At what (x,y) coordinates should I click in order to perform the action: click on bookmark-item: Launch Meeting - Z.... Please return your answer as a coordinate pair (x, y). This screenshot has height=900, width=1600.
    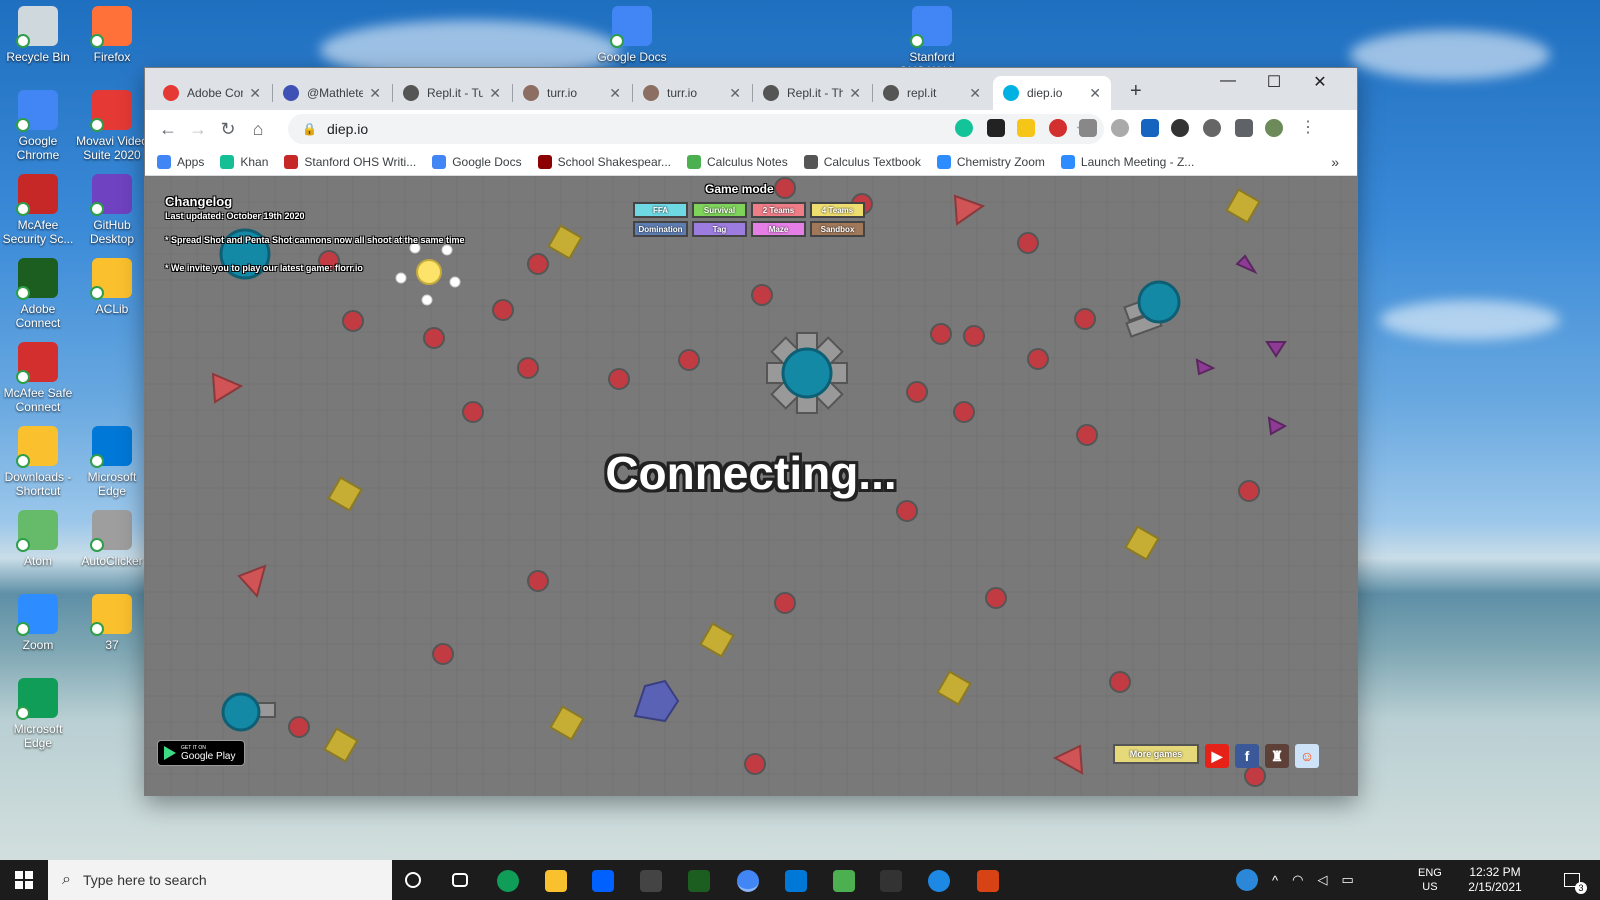
    Looking at the image, I should click on (1127, 161).